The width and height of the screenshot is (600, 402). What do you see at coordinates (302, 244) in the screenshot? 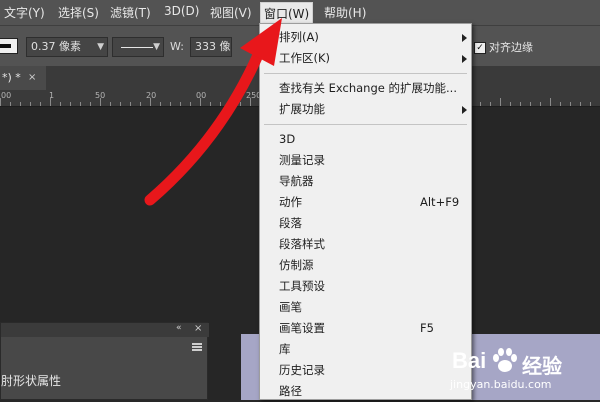
I see `menu-item-label: 段落样式` at bounding box center [302, 244].